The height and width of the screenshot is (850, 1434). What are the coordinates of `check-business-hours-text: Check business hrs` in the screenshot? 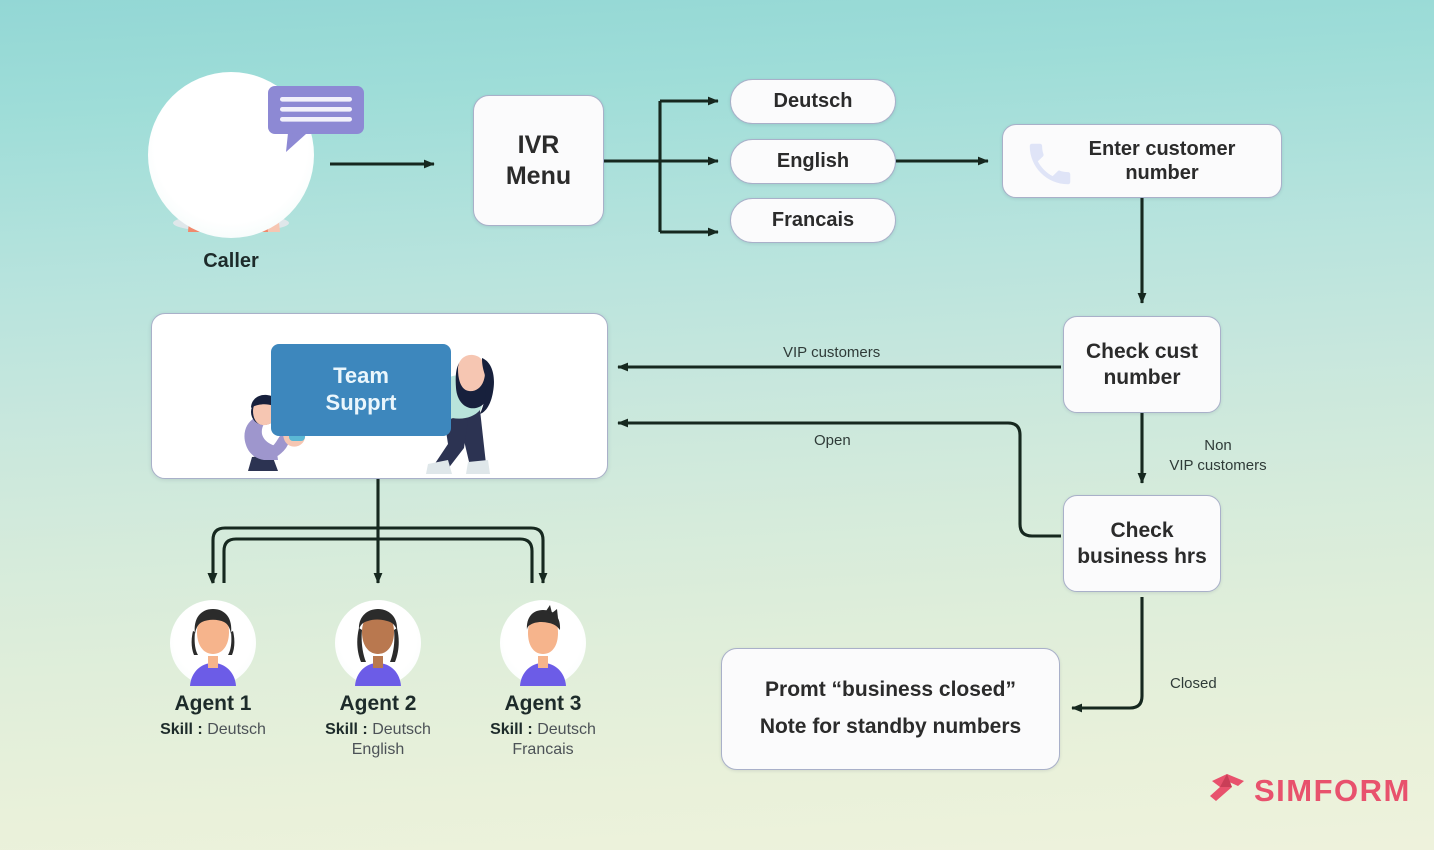 It's located at (1142, 543).